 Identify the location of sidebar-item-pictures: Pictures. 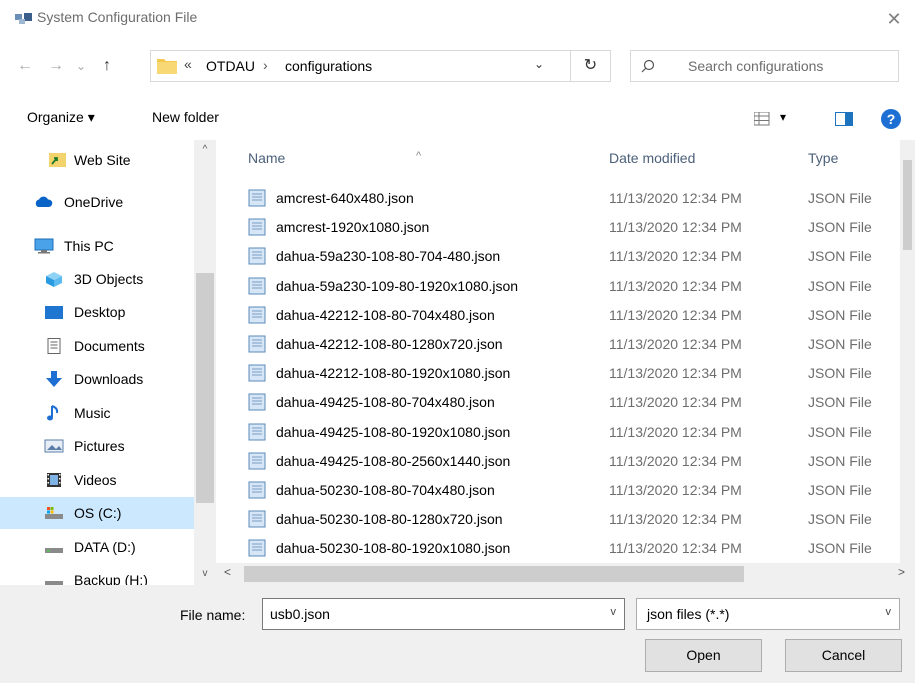
(97, 446).